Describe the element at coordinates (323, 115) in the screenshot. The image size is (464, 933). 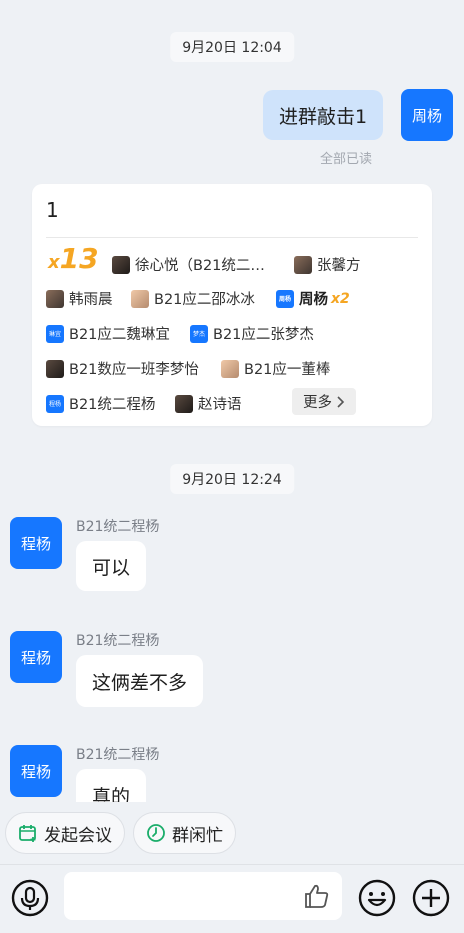
I see `my-message-bubble: 进群敲击1` at that location.